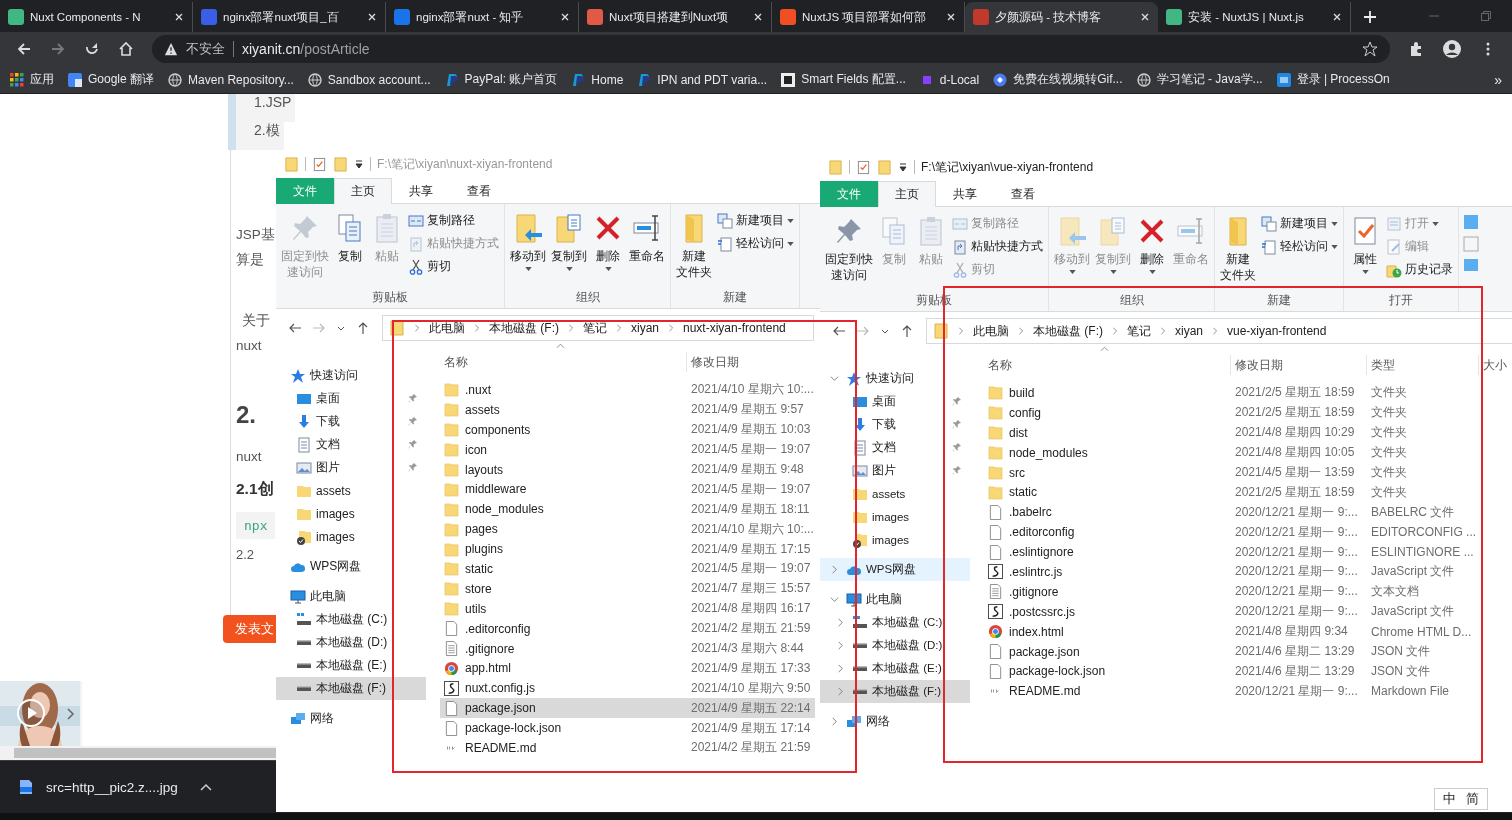  I want to click on nav-item: 本地磁盘 (D:), so click(895, 645).